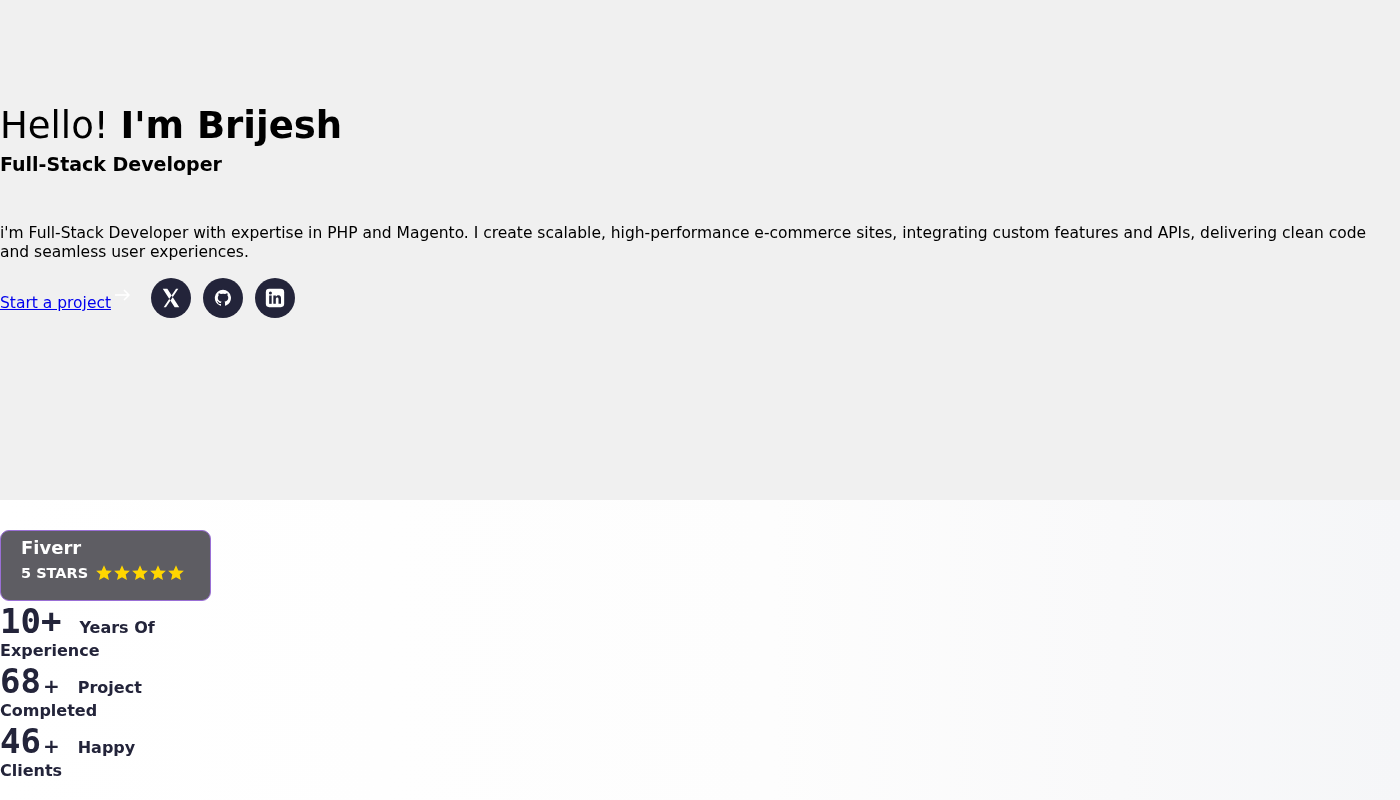 Image resolution: width=1400 pixels, height=800 pixels. Describe the element at coordinates (55, 573) in the screenshot. I see `rating-label: 5 STARS` at that location.